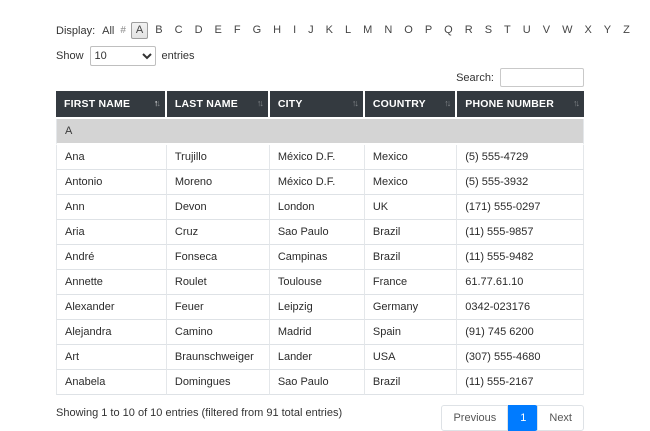  I want to click on cell-last-name: Cruz, so click(218, 232).